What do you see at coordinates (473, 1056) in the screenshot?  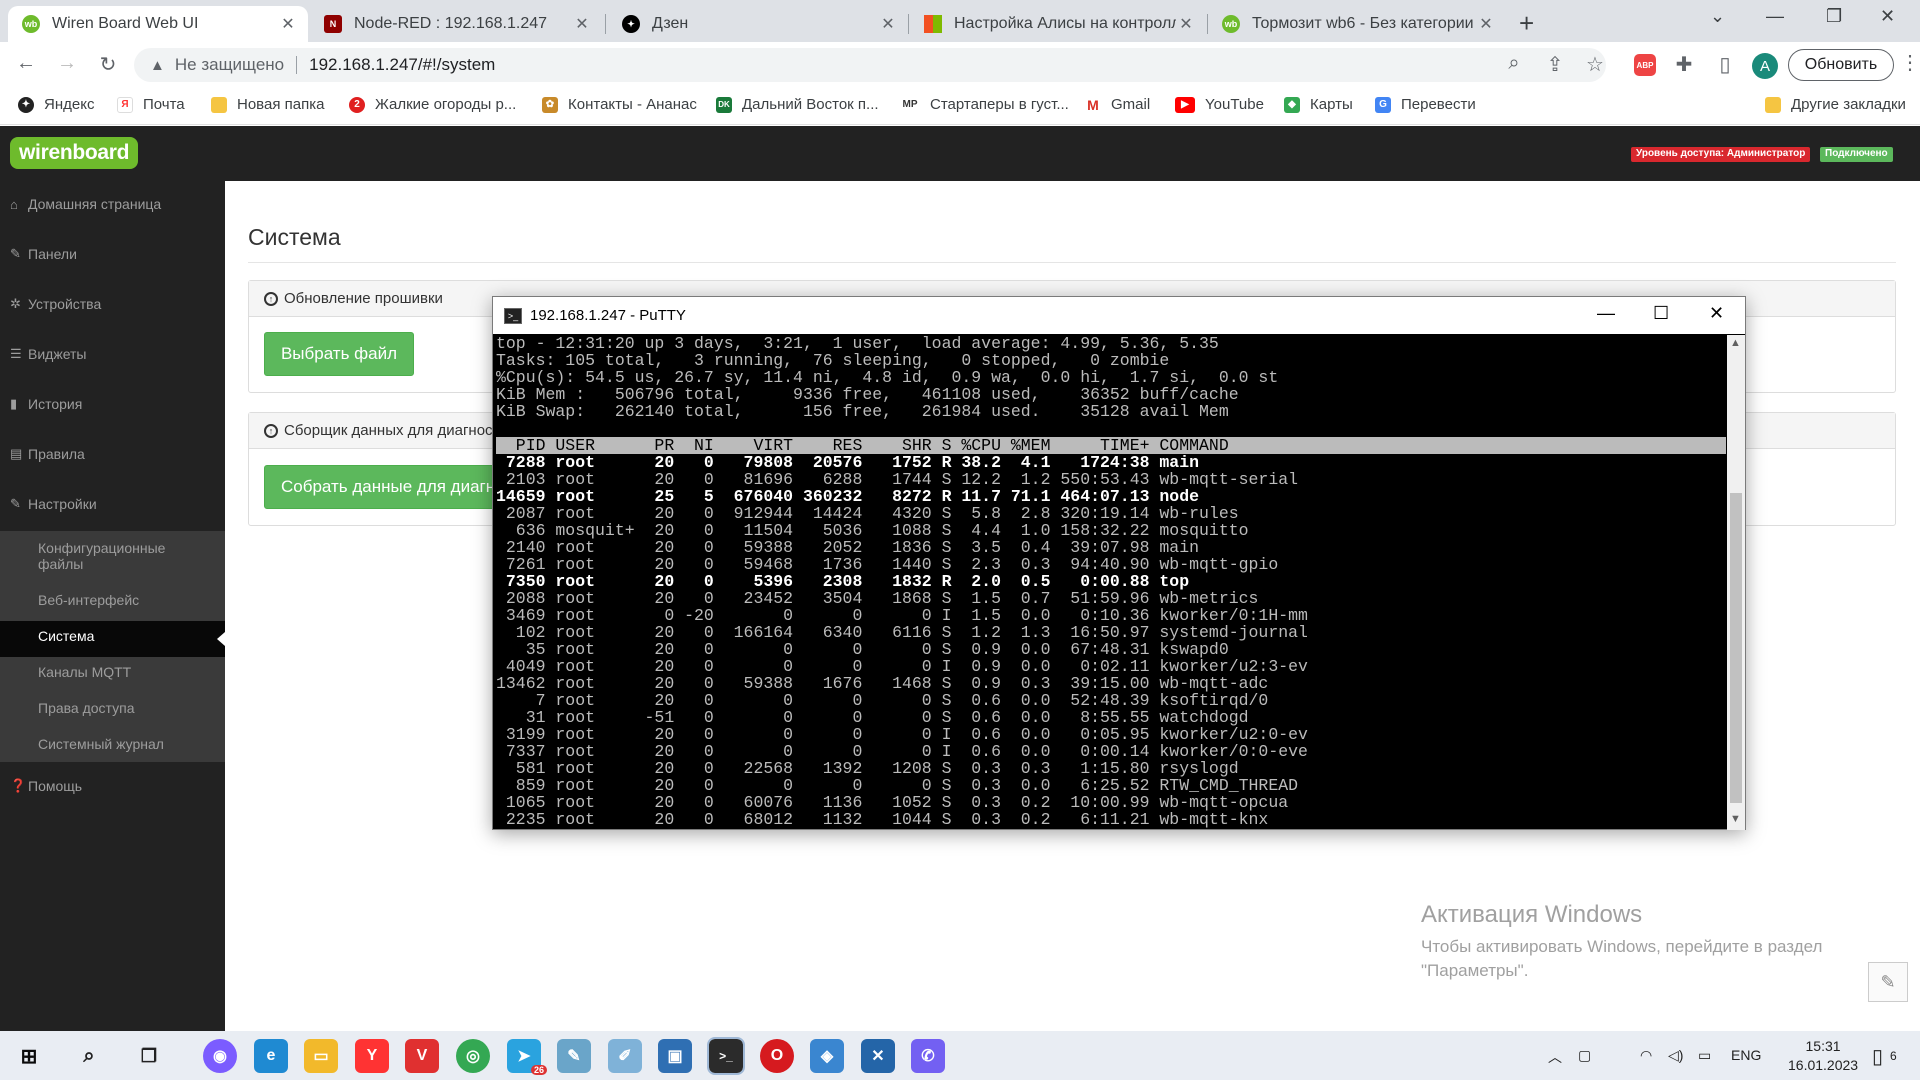 I see `chrome-icon: ◎` at bounding box center [473, 1056].